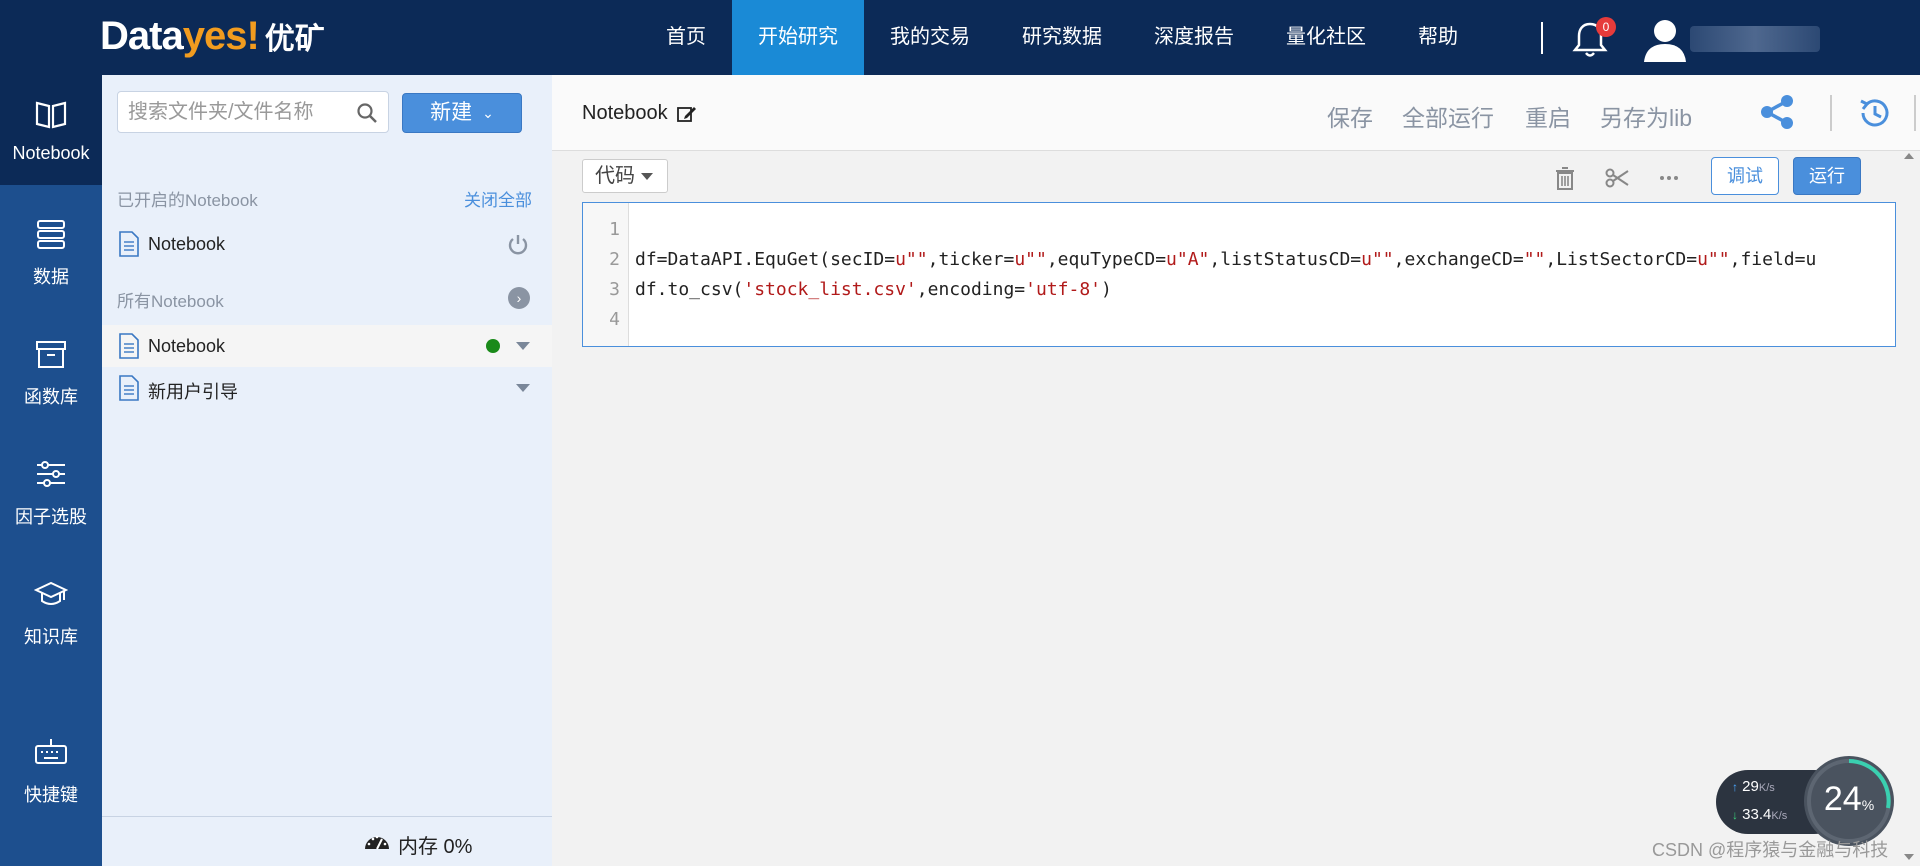 This screenshot has height=866, width=1920. I want to click on line-number: 3, so click(614, 289).